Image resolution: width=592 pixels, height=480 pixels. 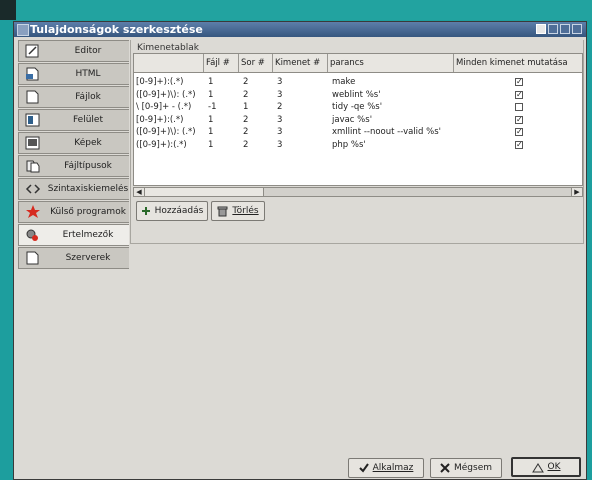 I want to click on syntax-icon, so click(x=33, y=189).